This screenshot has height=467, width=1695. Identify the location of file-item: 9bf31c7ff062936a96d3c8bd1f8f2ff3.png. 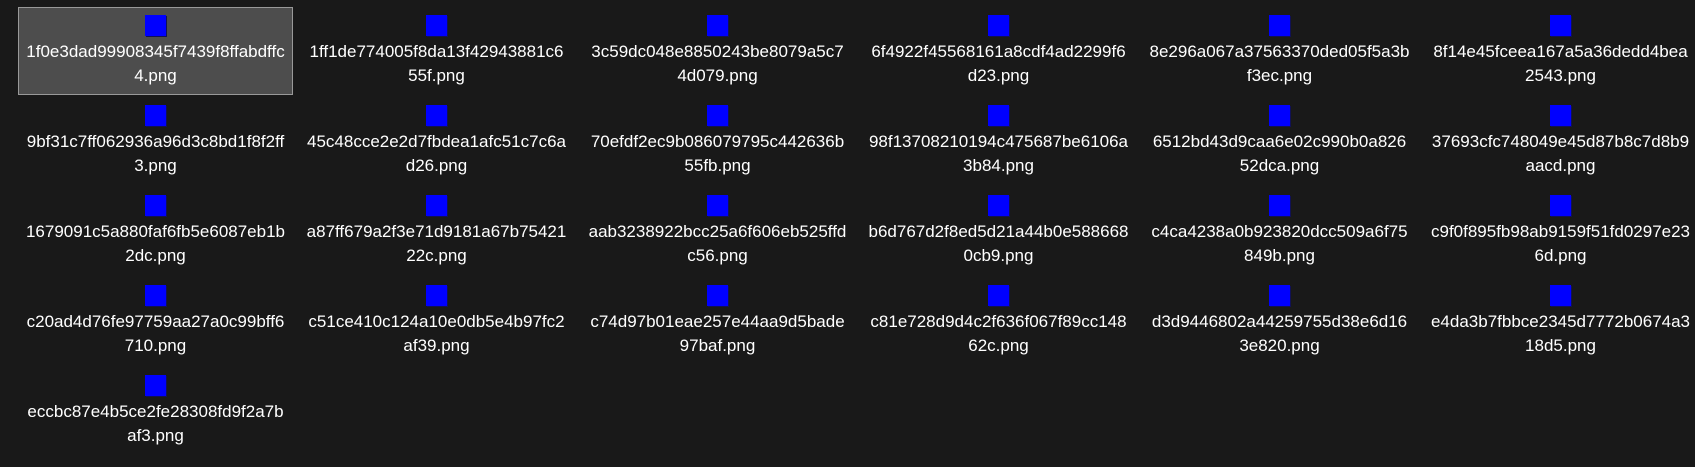
(155, 141).